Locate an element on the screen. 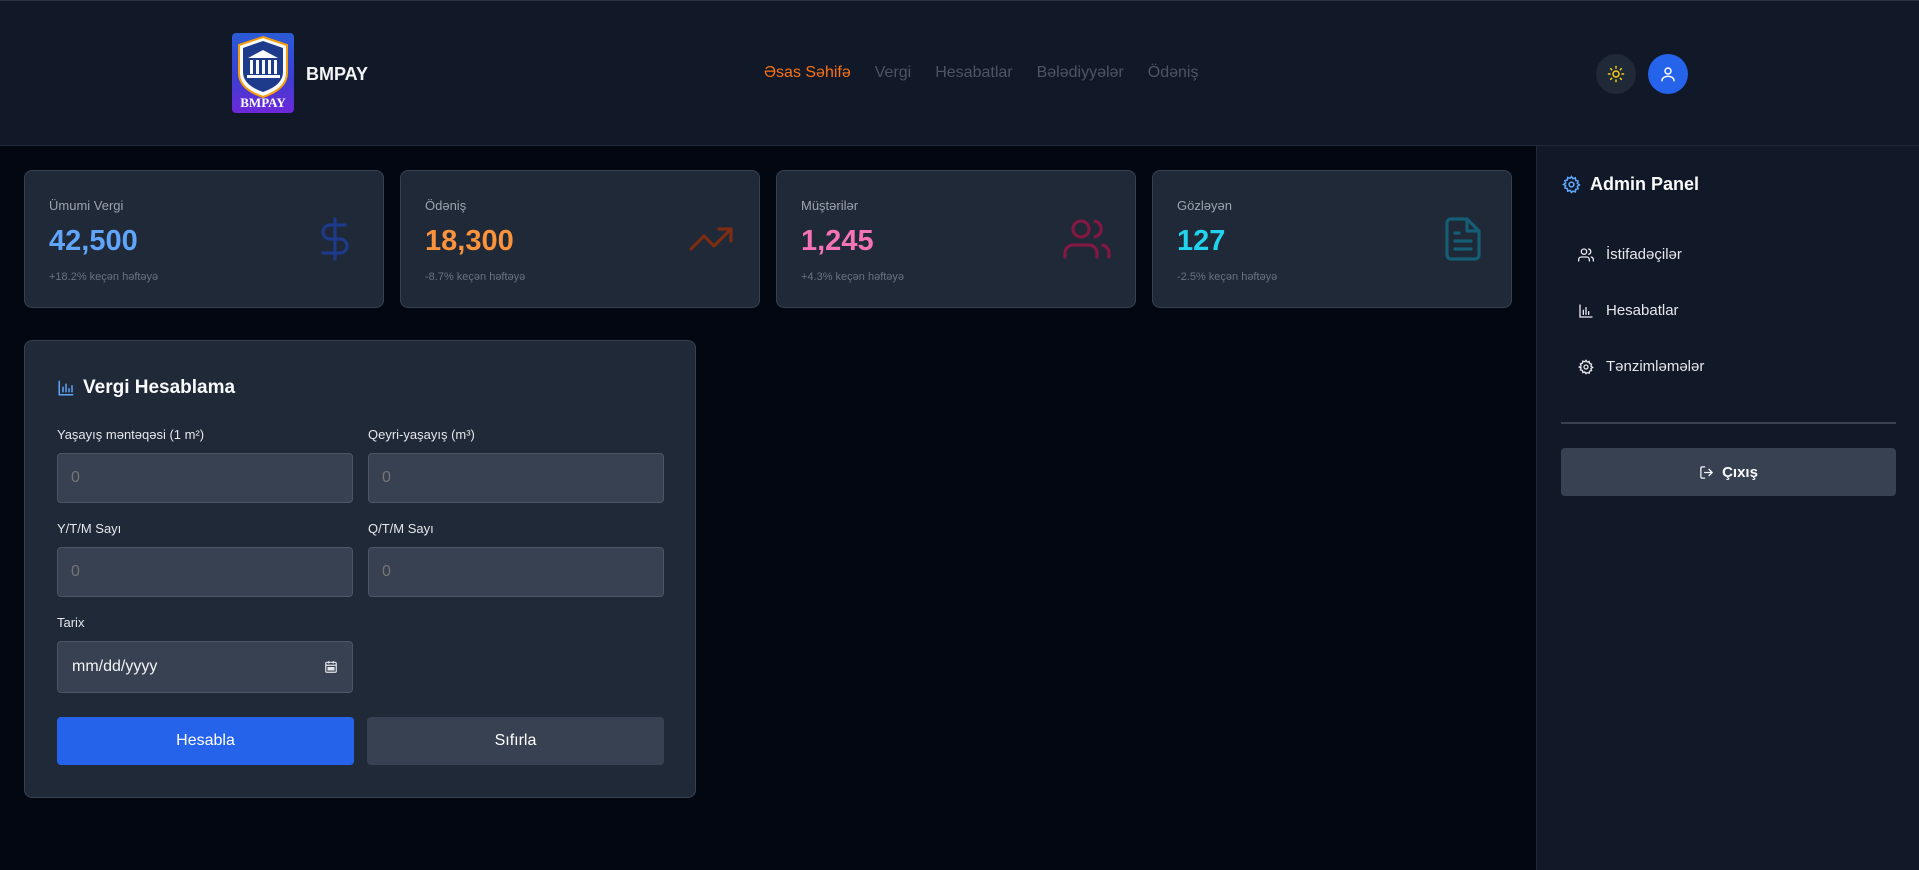 This screenshot has width=1919, height=870. nav-municipalities: Bələdiyyələr is located at coordinates (1080, 73).